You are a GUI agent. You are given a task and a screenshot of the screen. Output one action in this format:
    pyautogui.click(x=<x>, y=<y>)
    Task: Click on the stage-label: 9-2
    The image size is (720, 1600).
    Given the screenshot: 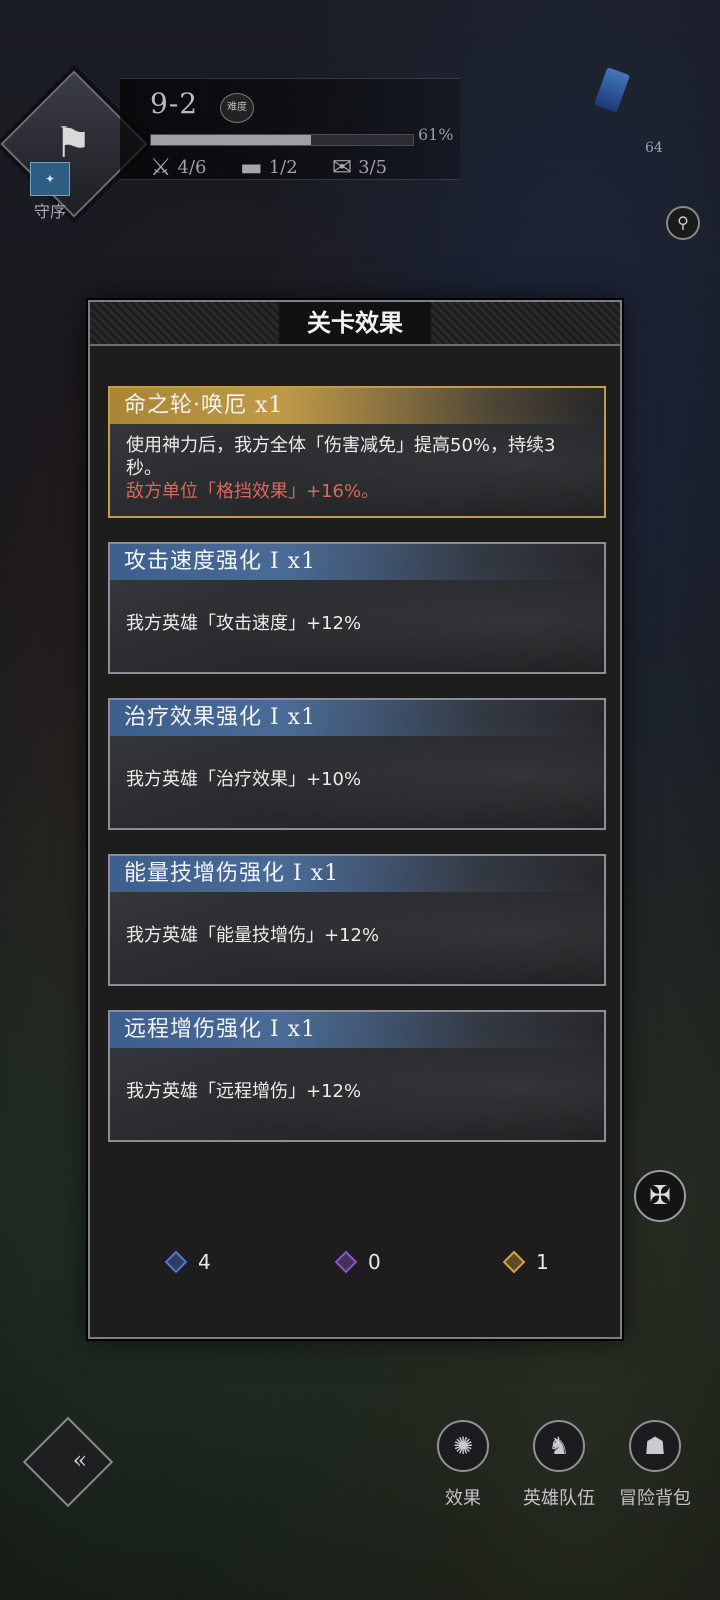 What is the action you would take?
    pyautogui.click(x=174, y=103)
    